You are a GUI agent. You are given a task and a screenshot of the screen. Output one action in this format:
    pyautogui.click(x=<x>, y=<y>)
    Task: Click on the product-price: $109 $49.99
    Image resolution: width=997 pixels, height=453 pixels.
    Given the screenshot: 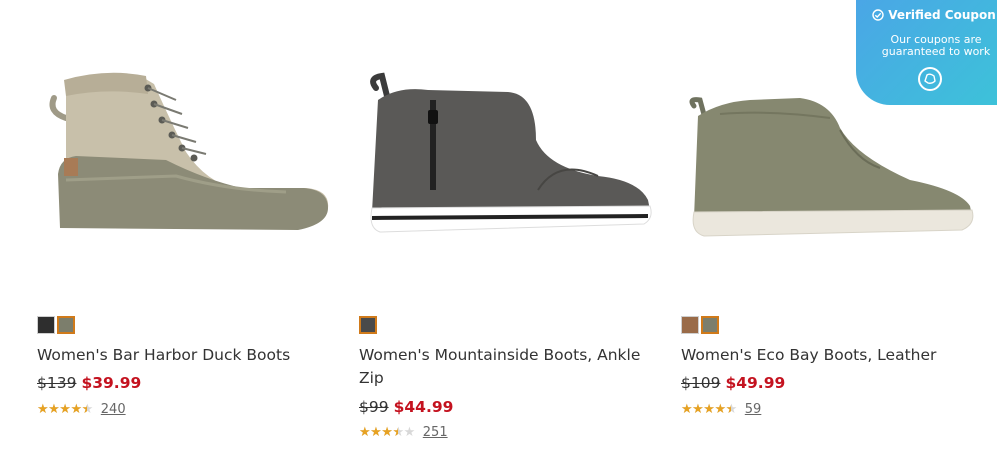 What is the action you would take?
    pyautogui.click(x=733, y=383)
    